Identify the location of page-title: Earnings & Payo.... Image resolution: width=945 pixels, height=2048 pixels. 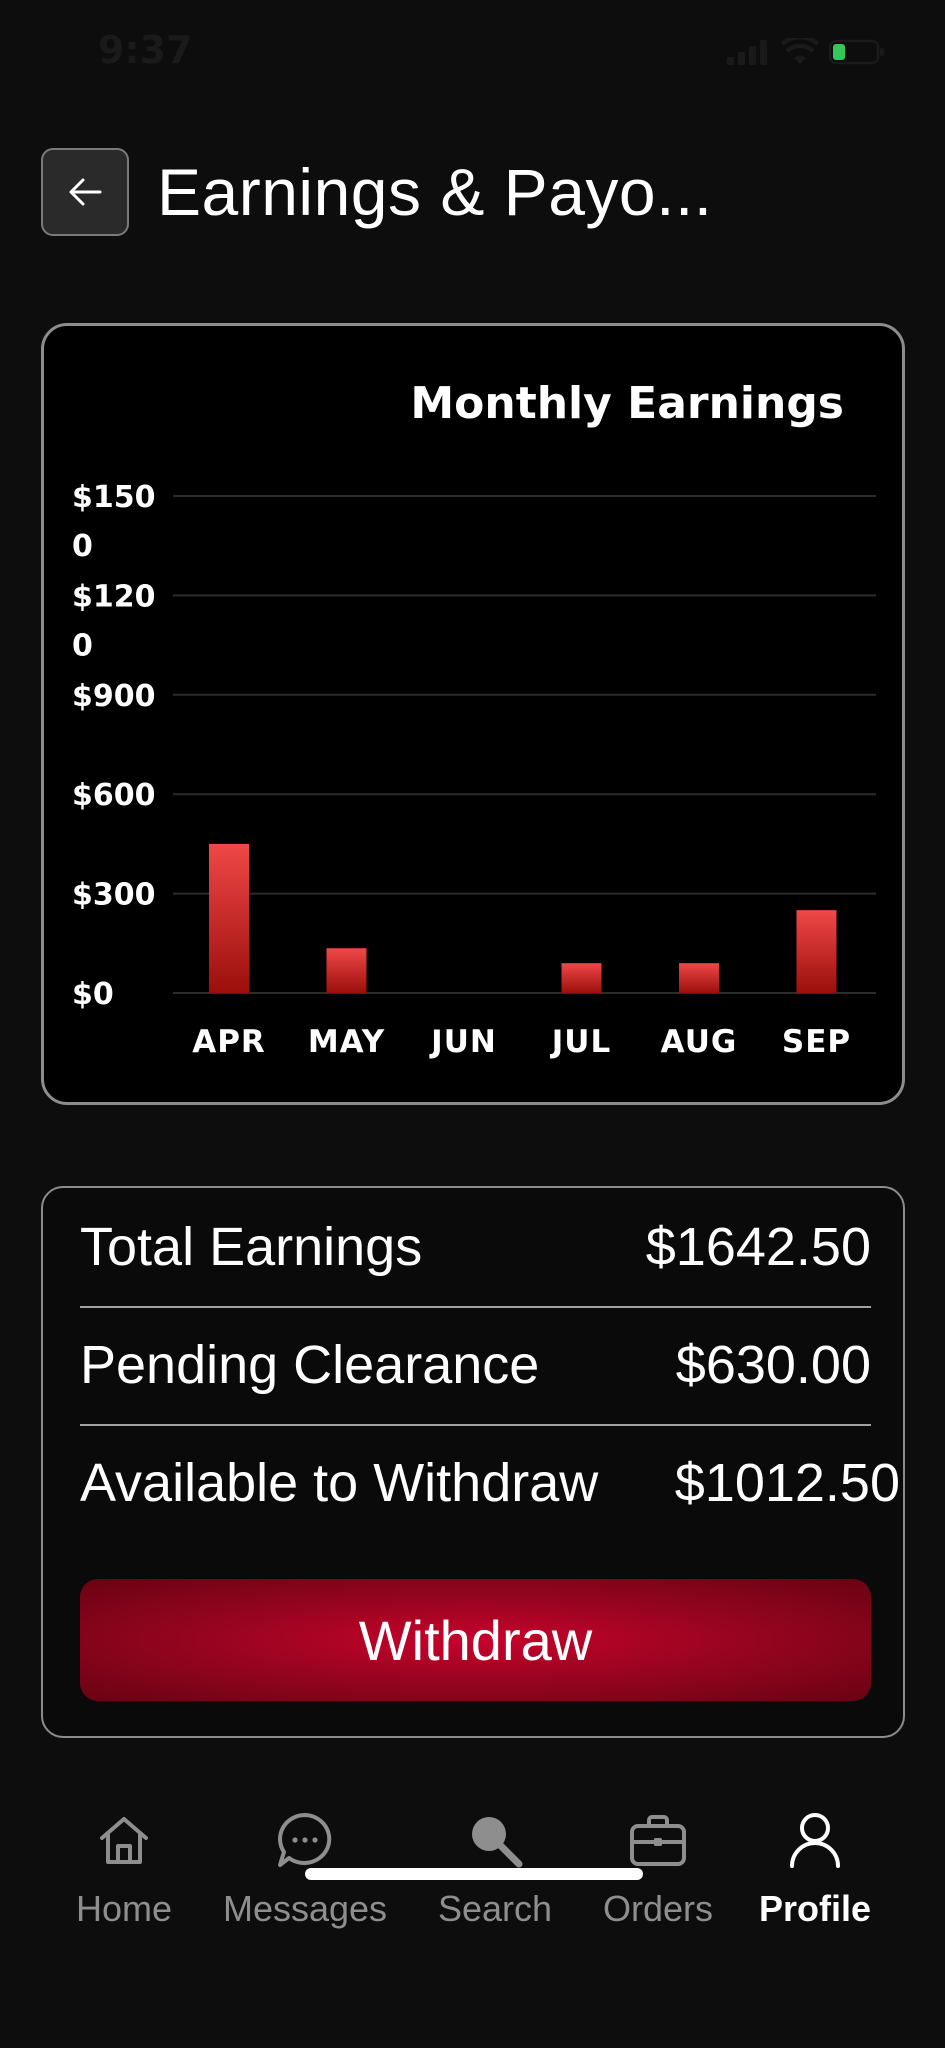
(435, 192).